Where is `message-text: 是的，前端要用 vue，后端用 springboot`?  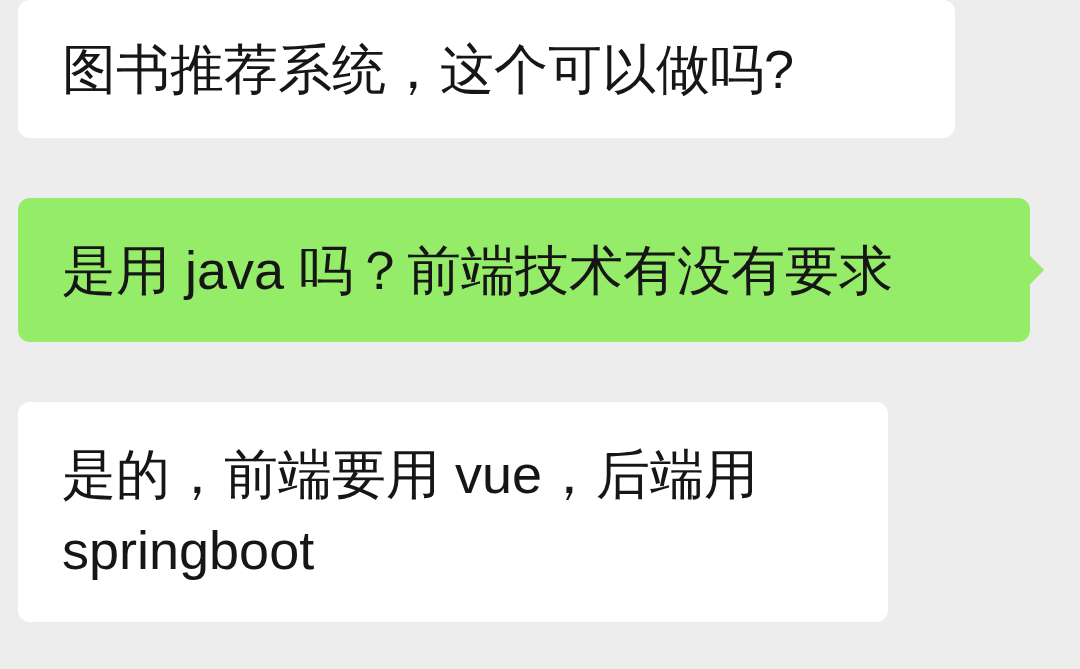
message-text: 是的，前端要用 vue，后端用 springboot is located at coordinates (411, 512).